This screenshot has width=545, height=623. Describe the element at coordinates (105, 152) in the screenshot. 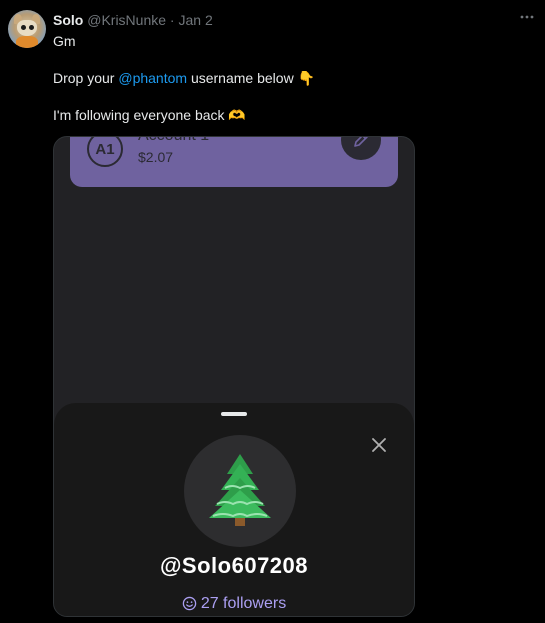

I see `account-badge: A1` at that location.